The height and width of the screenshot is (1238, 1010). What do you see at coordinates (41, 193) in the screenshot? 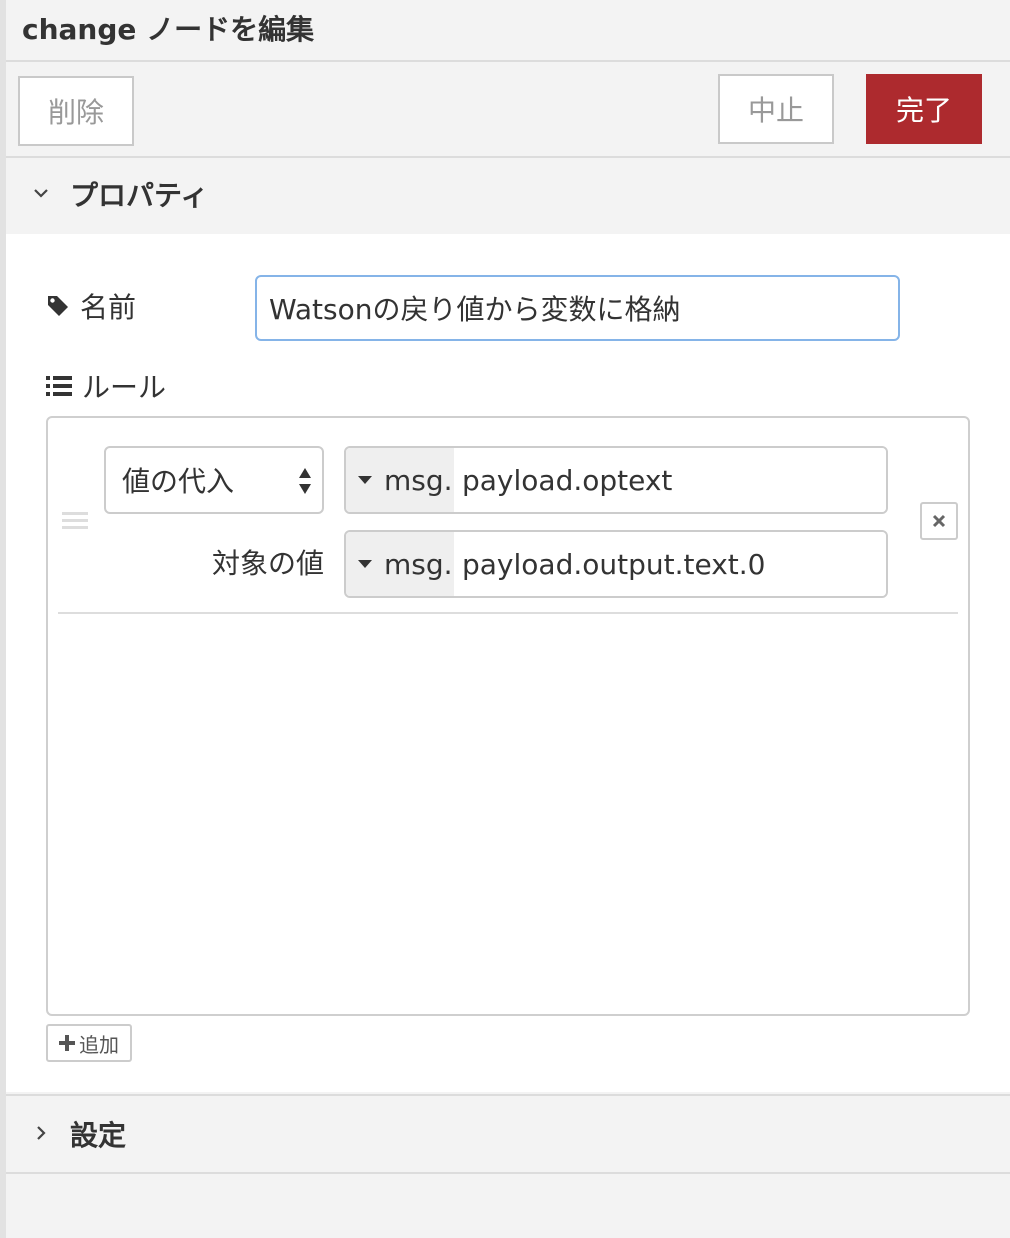
I see `chevron-down-icon` at bounding box center [41, 193].